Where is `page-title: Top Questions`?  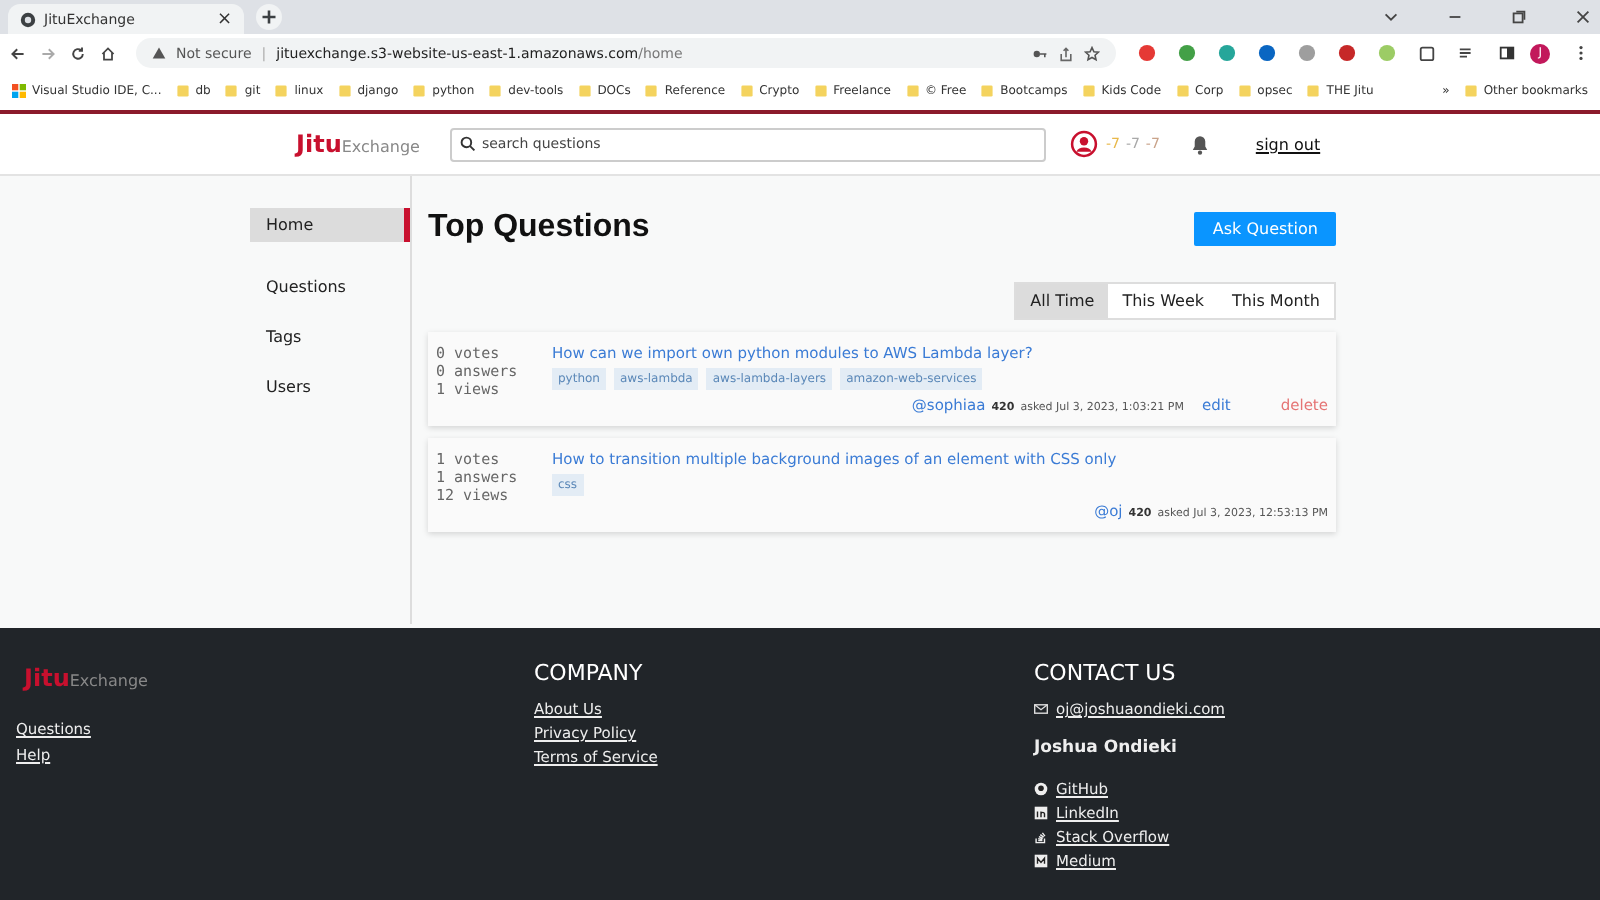
page-title: Top Questions is located at coordinates (539, 228).